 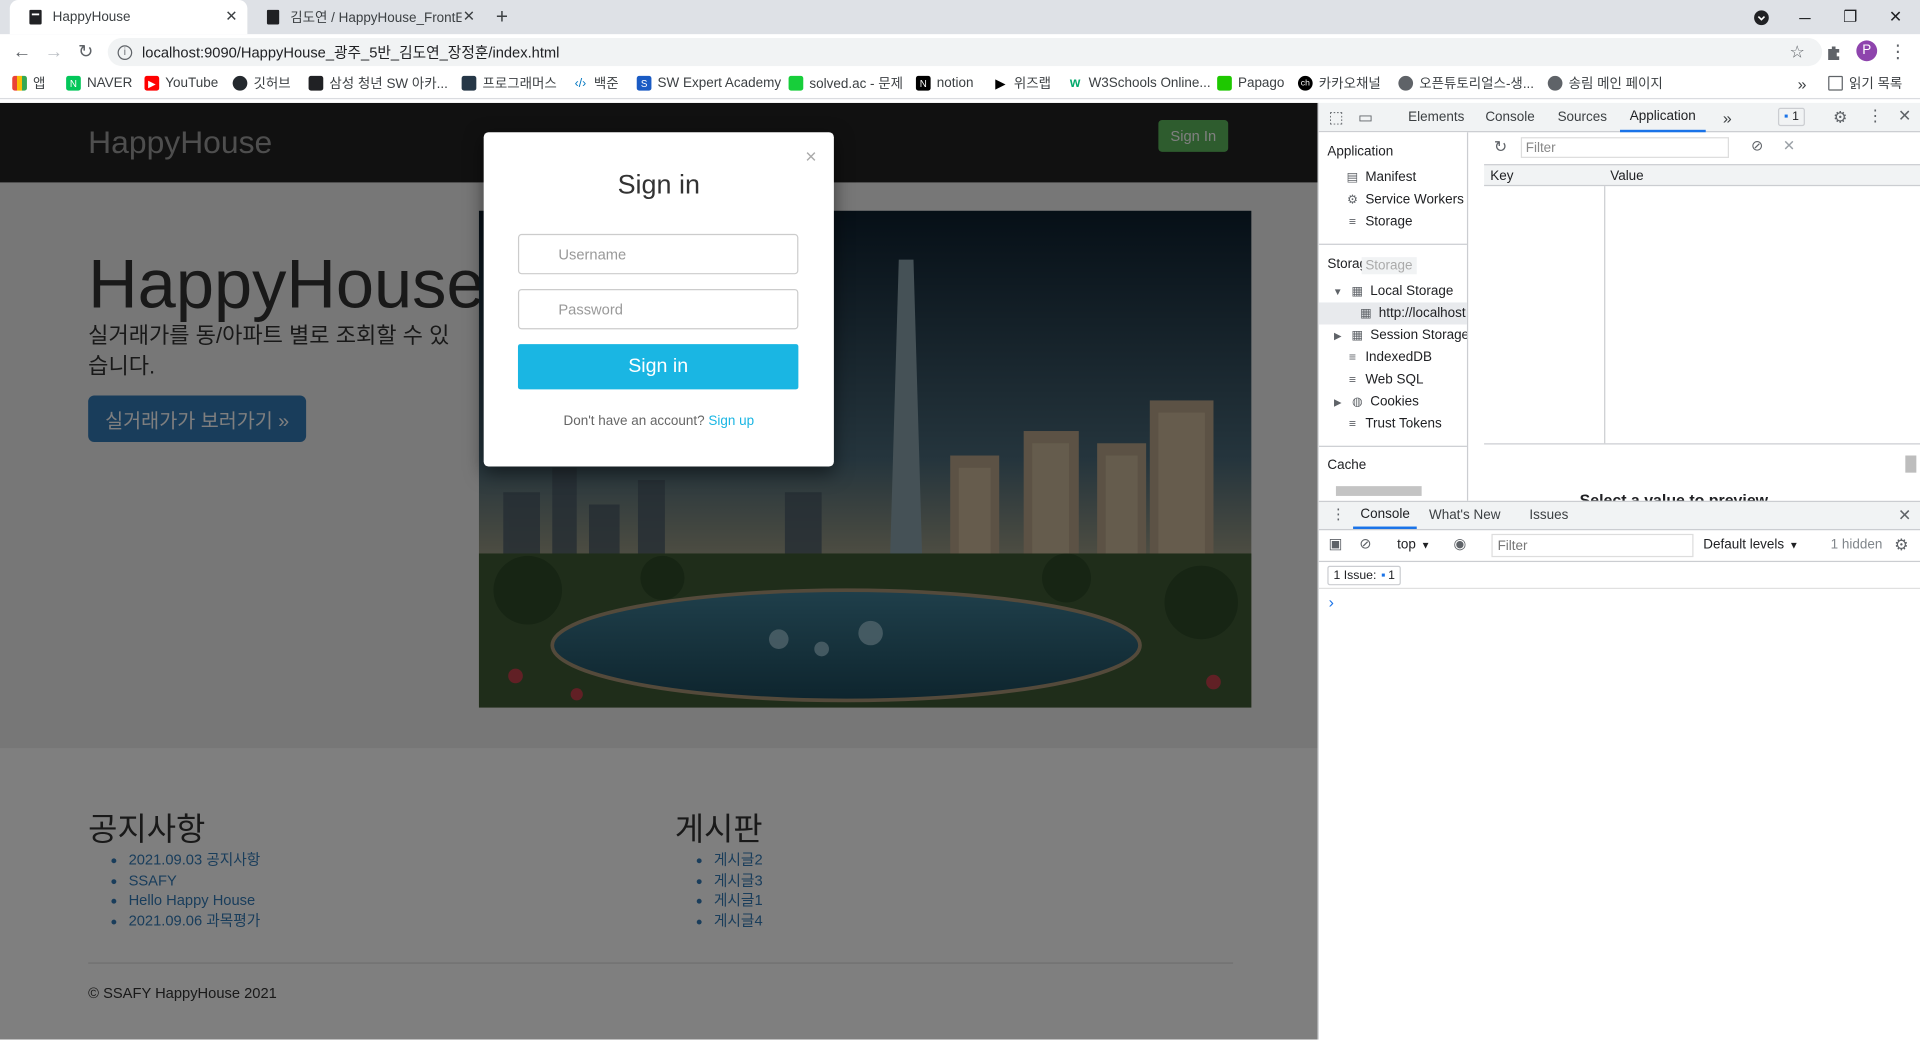 I want to click on bookmark-baekjoon: ‹/› 백준, so click(x=596, y=83).